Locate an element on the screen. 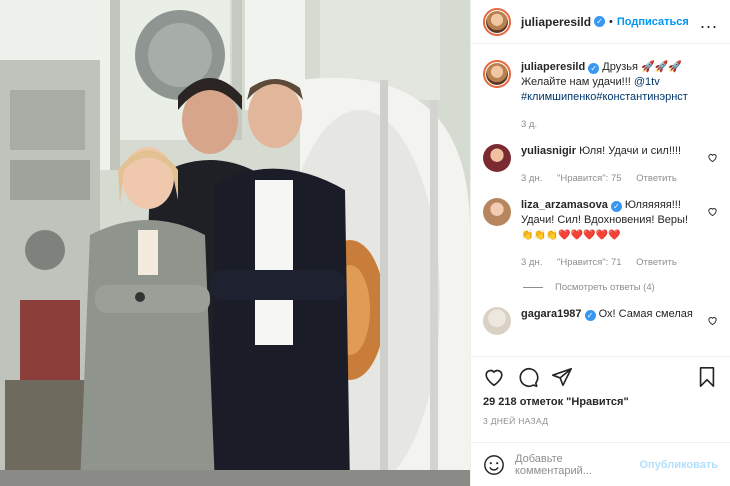  comment-username: gagara1987 is located at coordinates (551, 314).